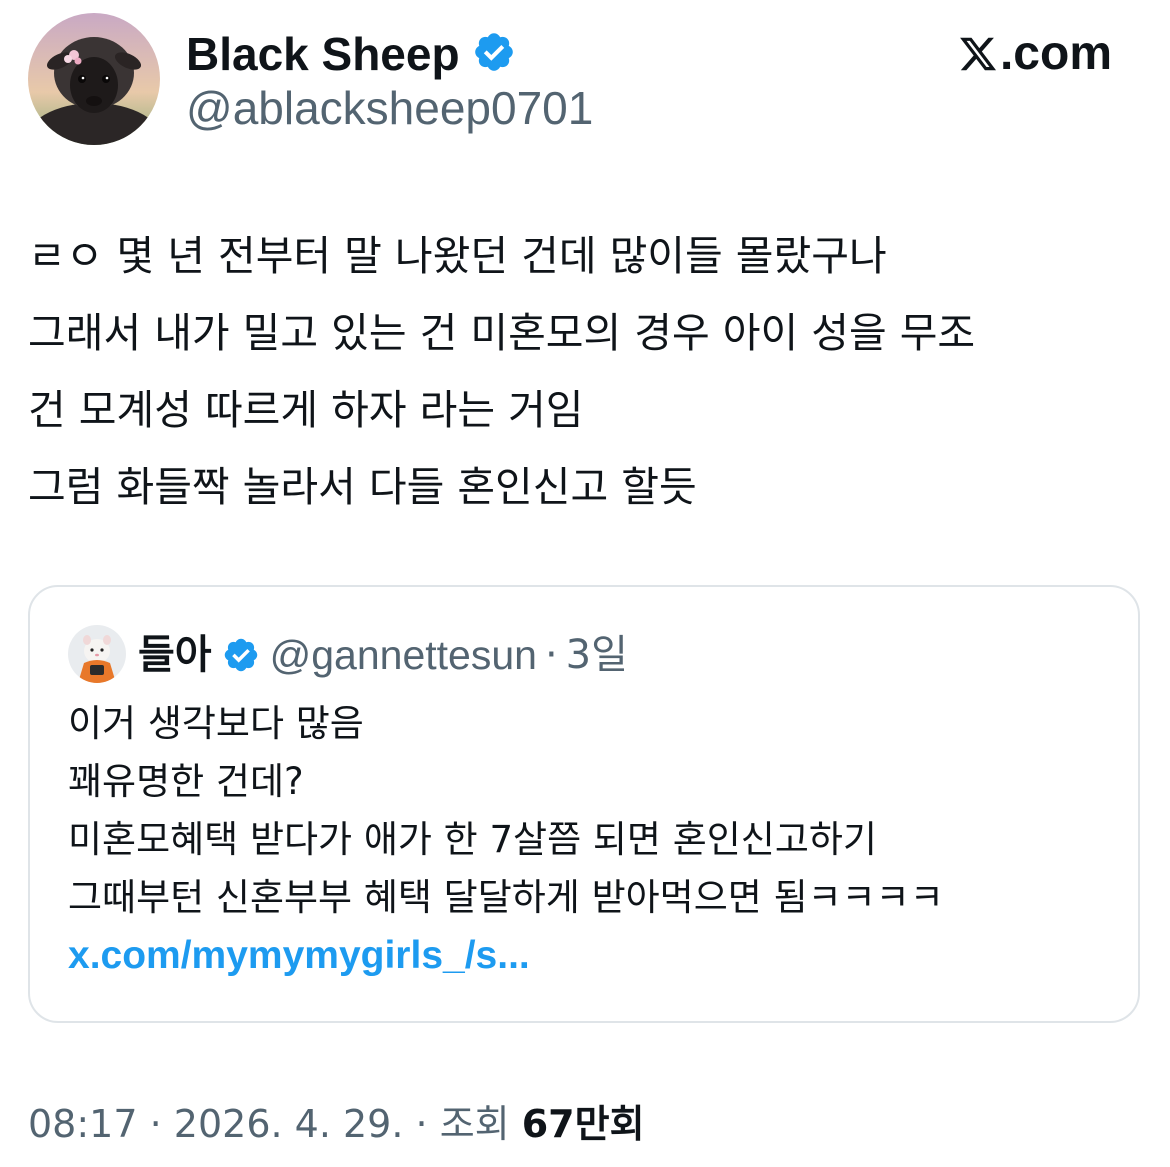  I want to click on quoted-author-handle: @gannettesun, so click(403, 655).